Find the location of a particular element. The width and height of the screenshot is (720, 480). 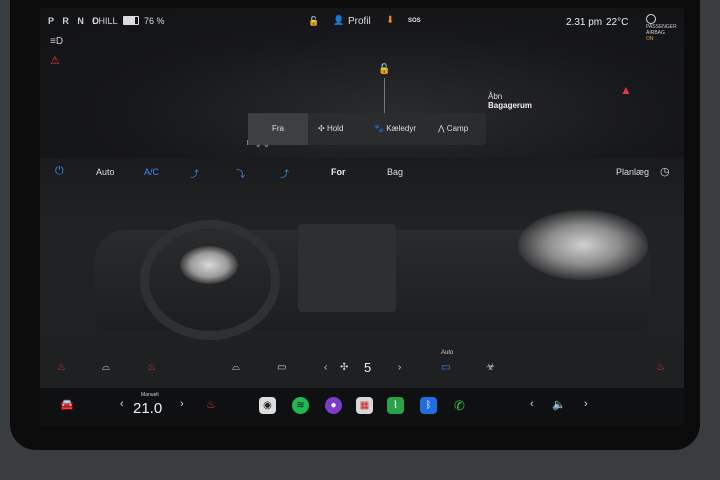

car-icon: 🚘 is located at coordinates (67, 404).